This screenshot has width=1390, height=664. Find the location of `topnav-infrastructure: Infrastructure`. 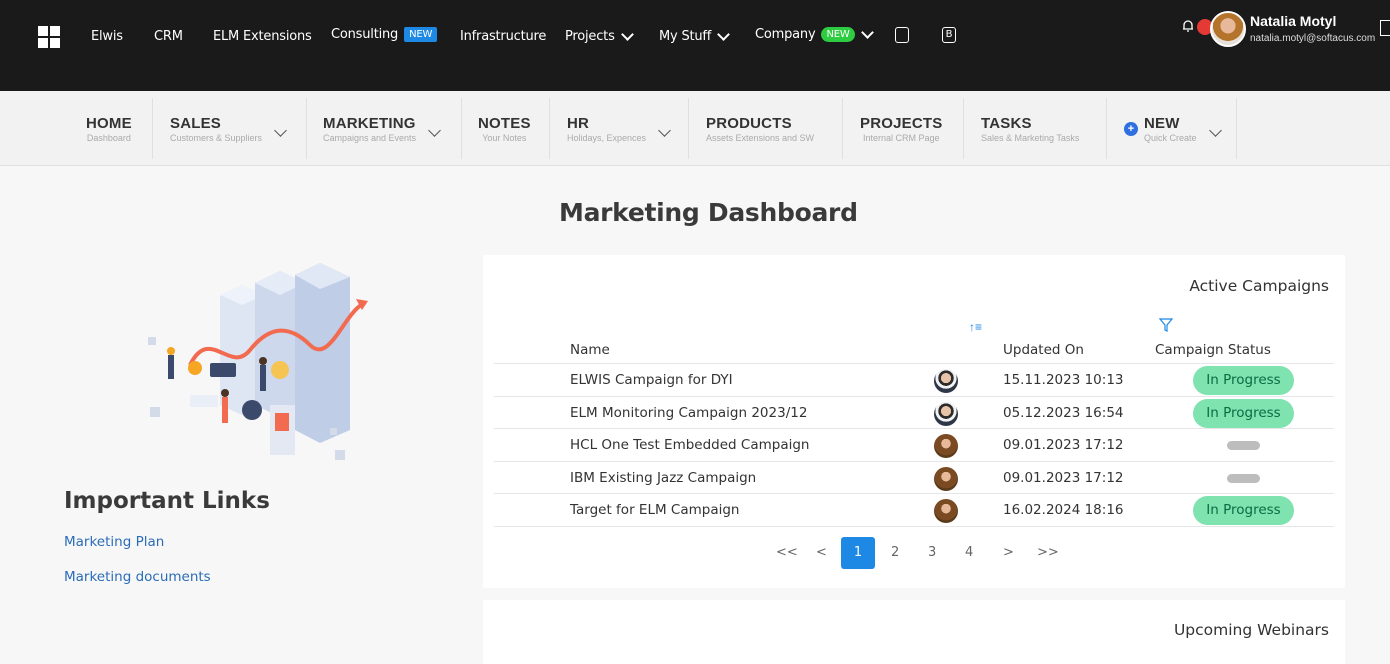

topnav-infrastructure: Infrastructure is located at coordinates (503, 36).